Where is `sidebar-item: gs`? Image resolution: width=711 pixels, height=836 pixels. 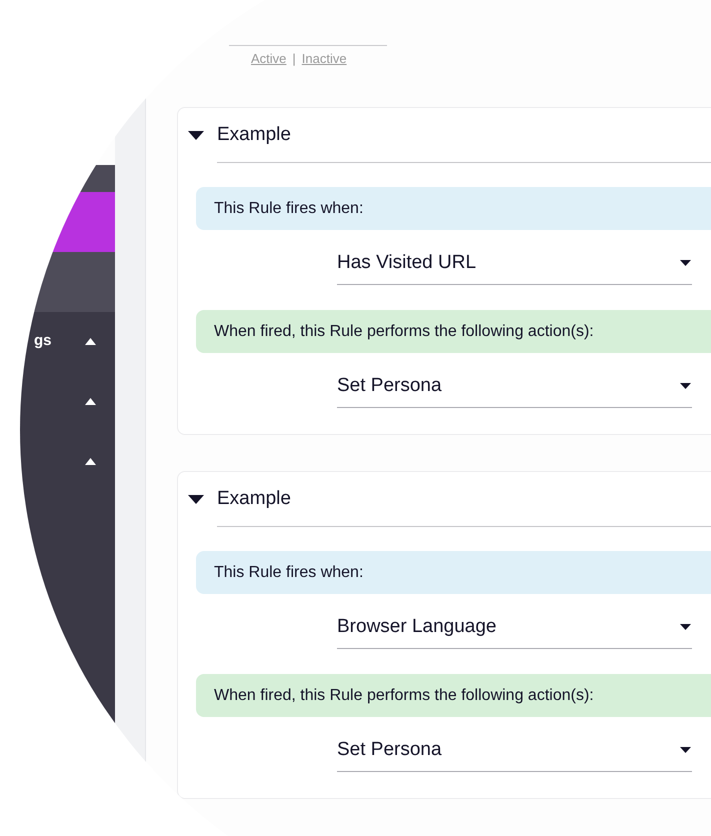 sidebar-item: gs is located at coordinates (43, 340).